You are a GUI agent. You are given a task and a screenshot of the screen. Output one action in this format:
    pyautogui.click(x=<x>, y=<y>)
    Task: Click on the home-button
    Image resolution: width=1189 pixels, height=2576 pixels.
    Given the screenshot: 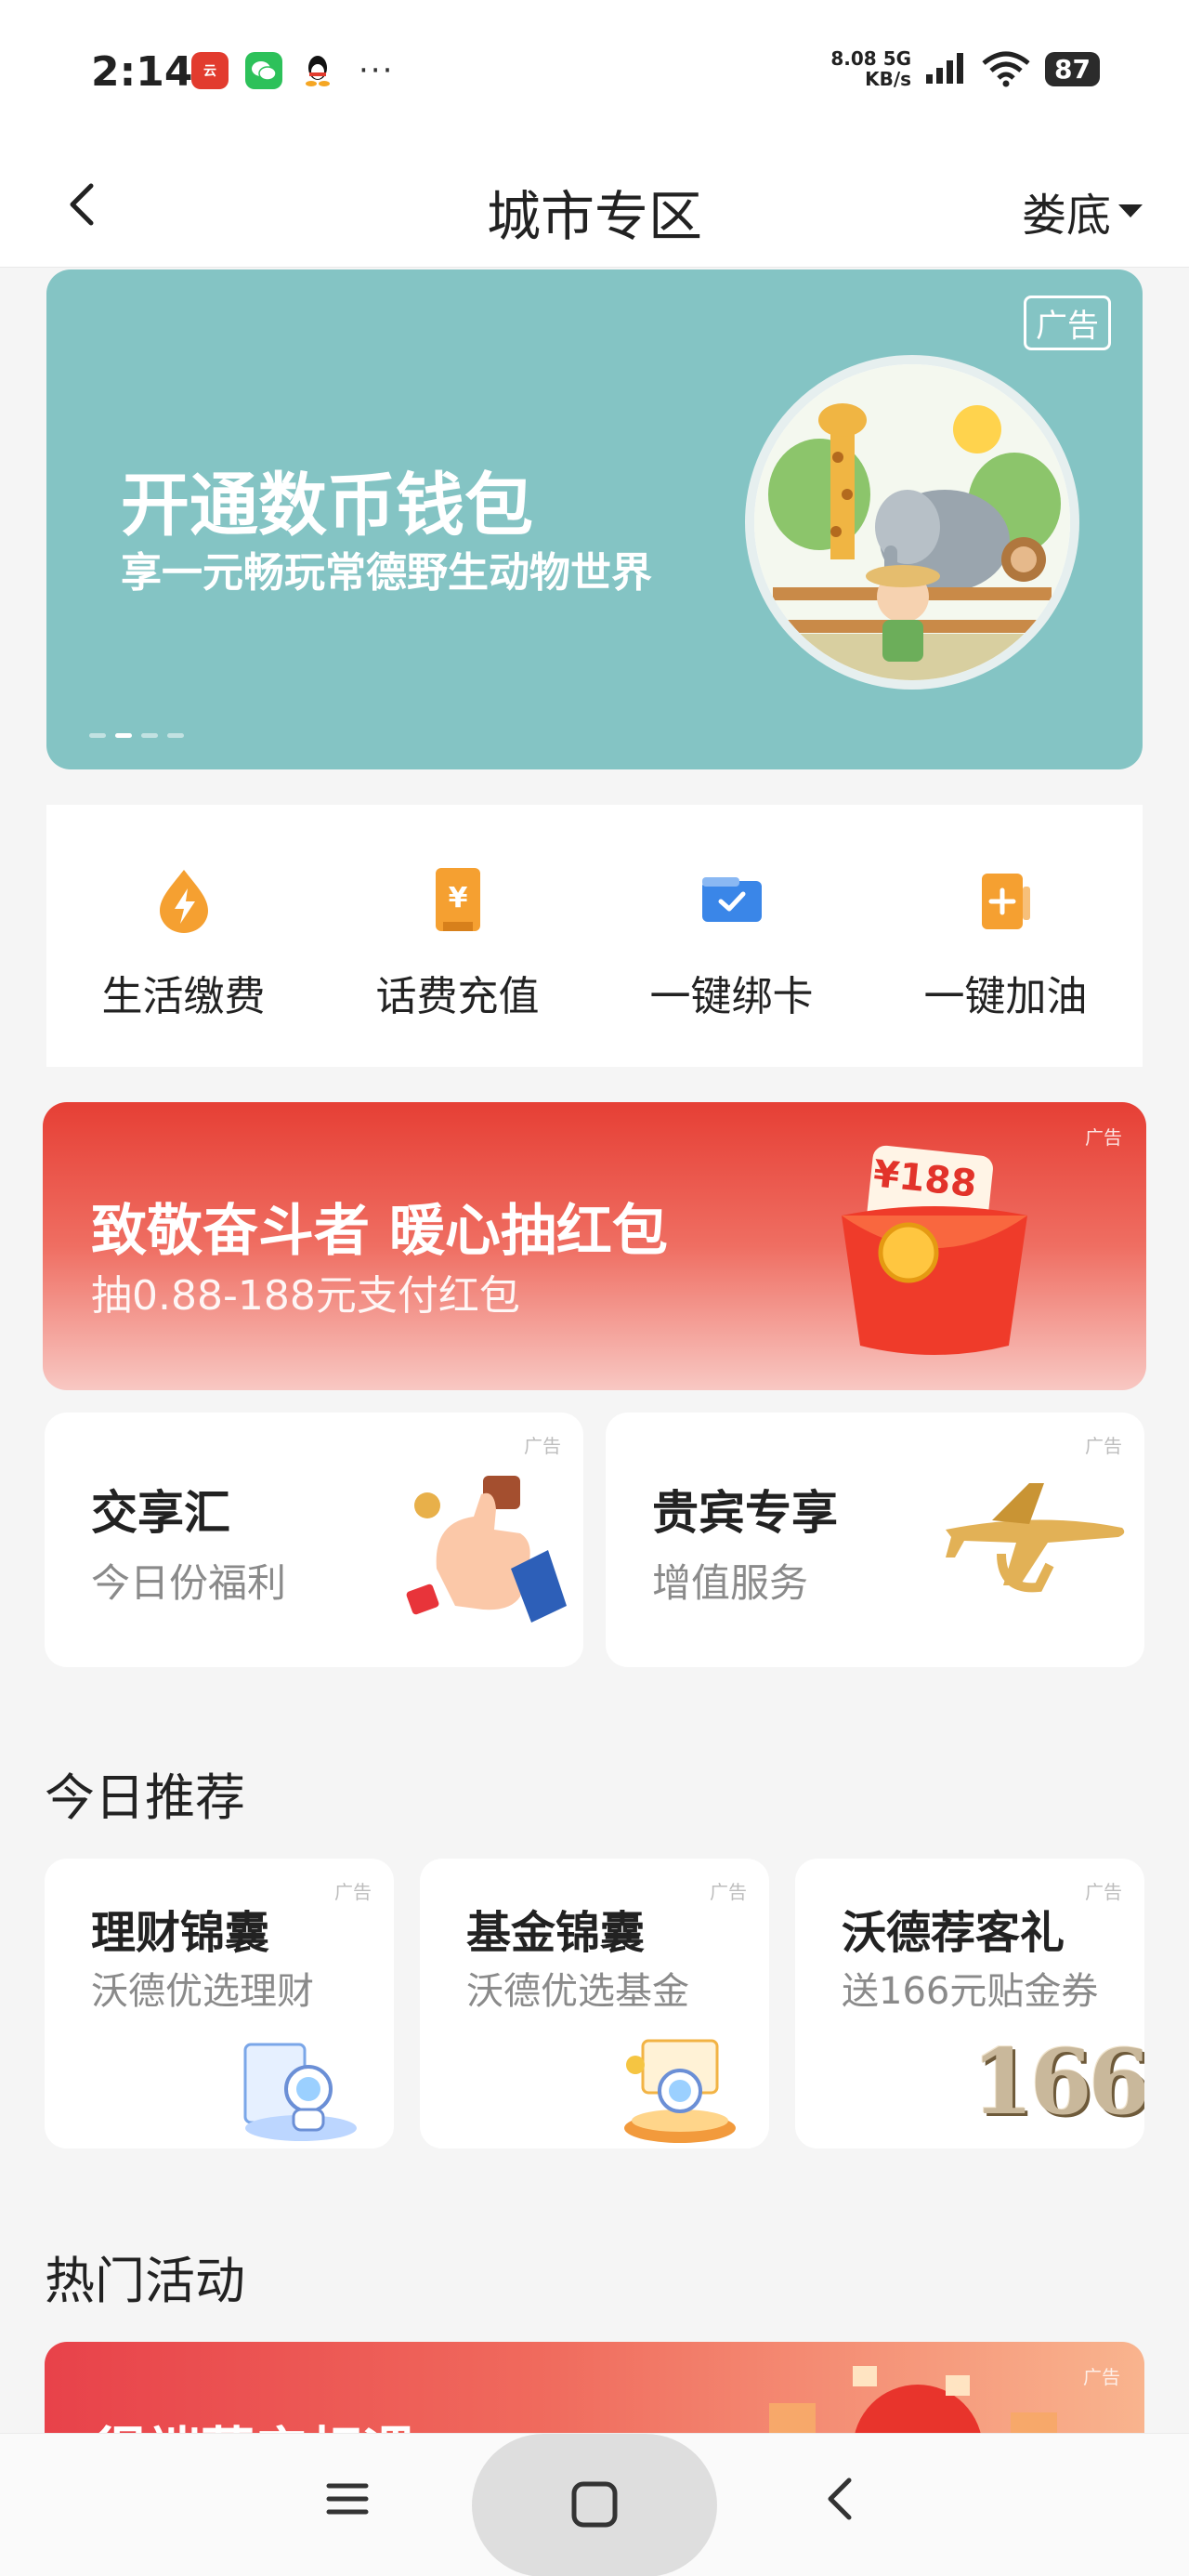 What is the action you would take?
    pyautogui.click(x=594, y=2505)
    